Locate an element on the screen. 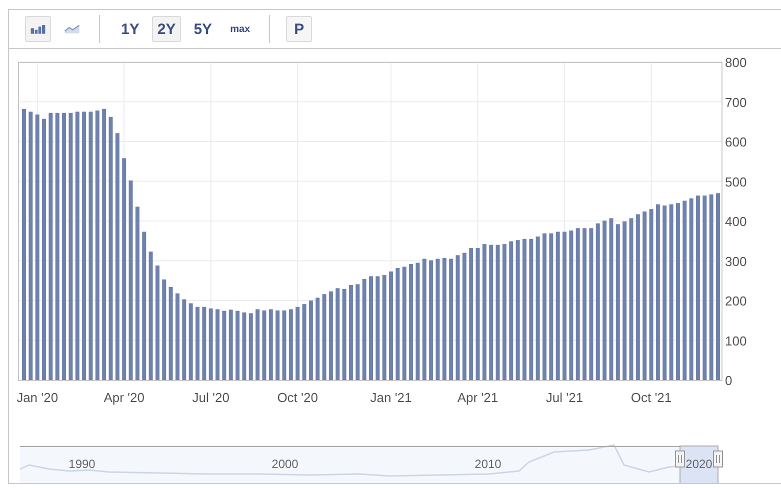 Image resolution: width=781 pixels, height=488 pixels. axis-label: Jan '21 is located at coordinates (391, 397).